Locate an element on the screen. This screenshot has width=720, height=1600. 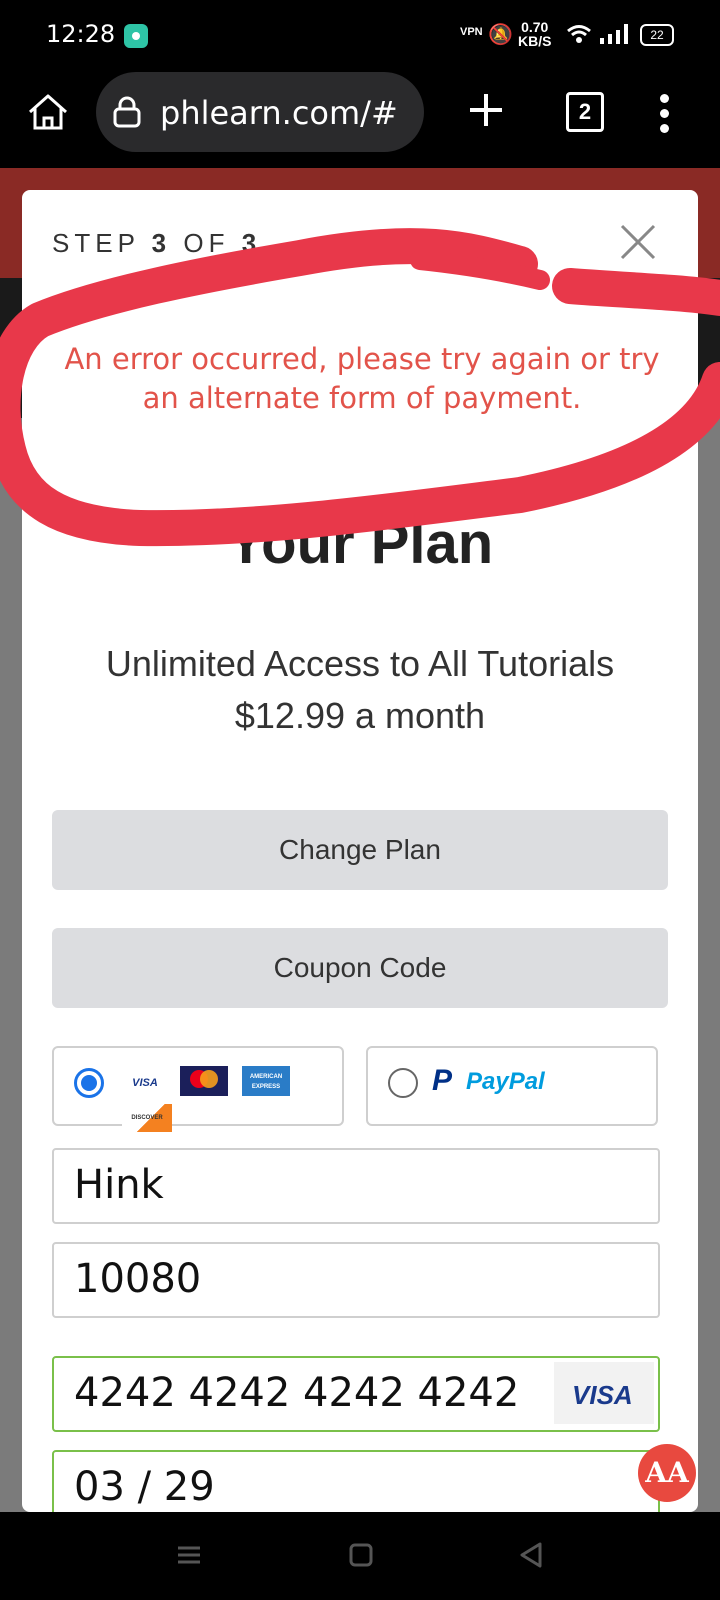
step-prefix: STEP is located at coordinates (102, 243).